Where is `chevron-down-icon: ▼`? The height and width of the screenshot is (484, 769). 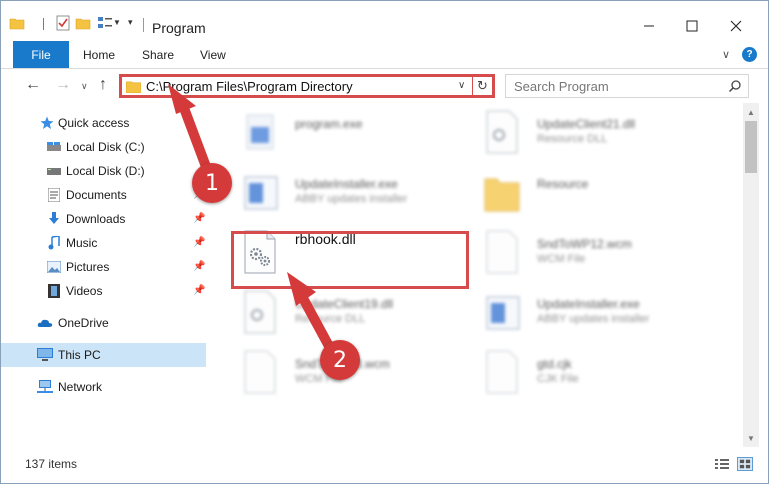
chevron-down-icon: ▼ is located at coordinates (117, 22).